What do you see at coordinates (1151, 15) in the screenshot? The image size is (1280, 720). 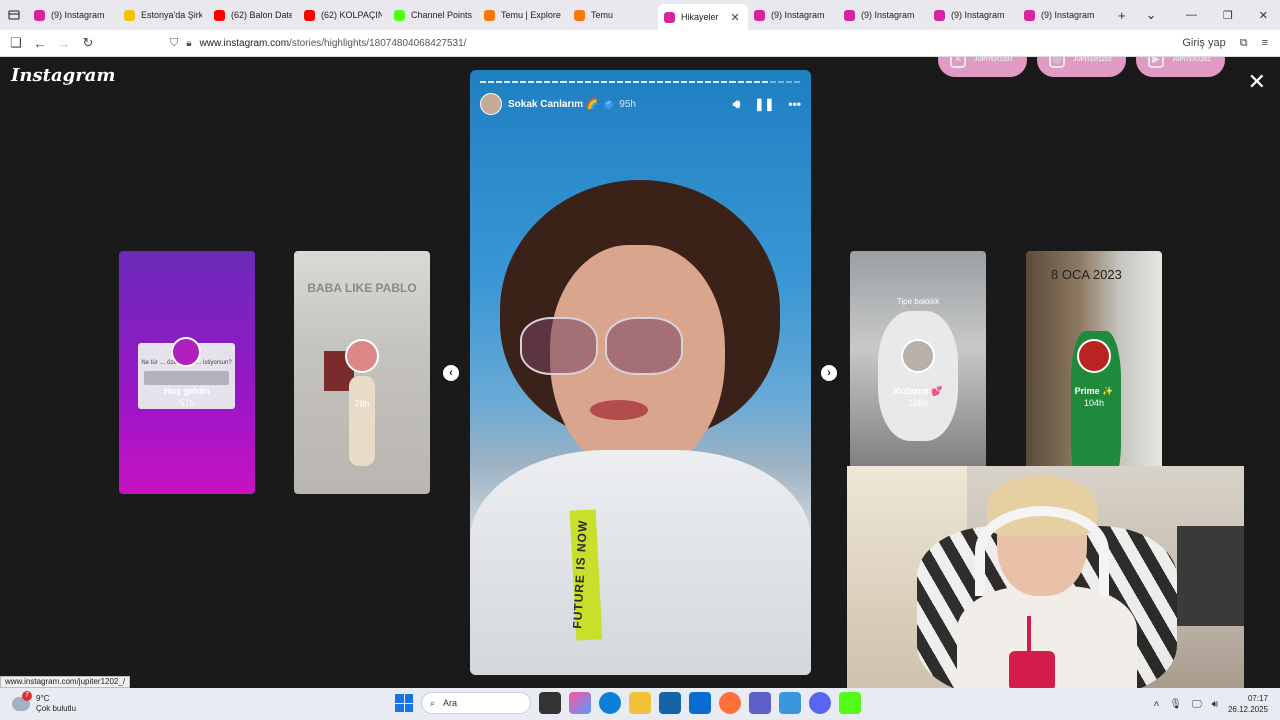 I see `tab-list-chevron-icon: ⌄` at bounding box center [1151, 15].